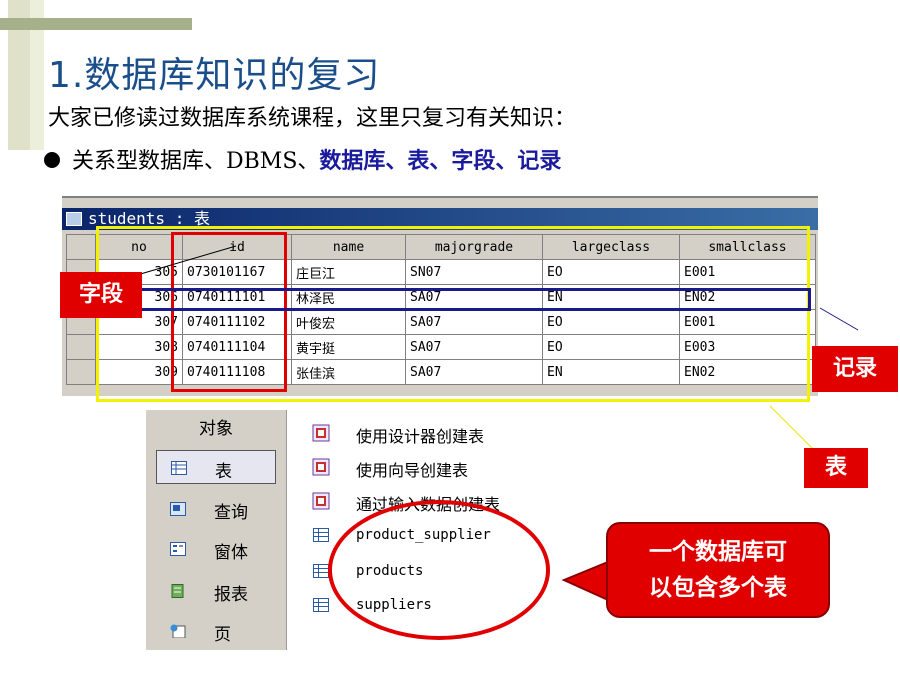  Describe the element at coordinates (178, 549) in the screenshot. I see `form-icon` at that location.